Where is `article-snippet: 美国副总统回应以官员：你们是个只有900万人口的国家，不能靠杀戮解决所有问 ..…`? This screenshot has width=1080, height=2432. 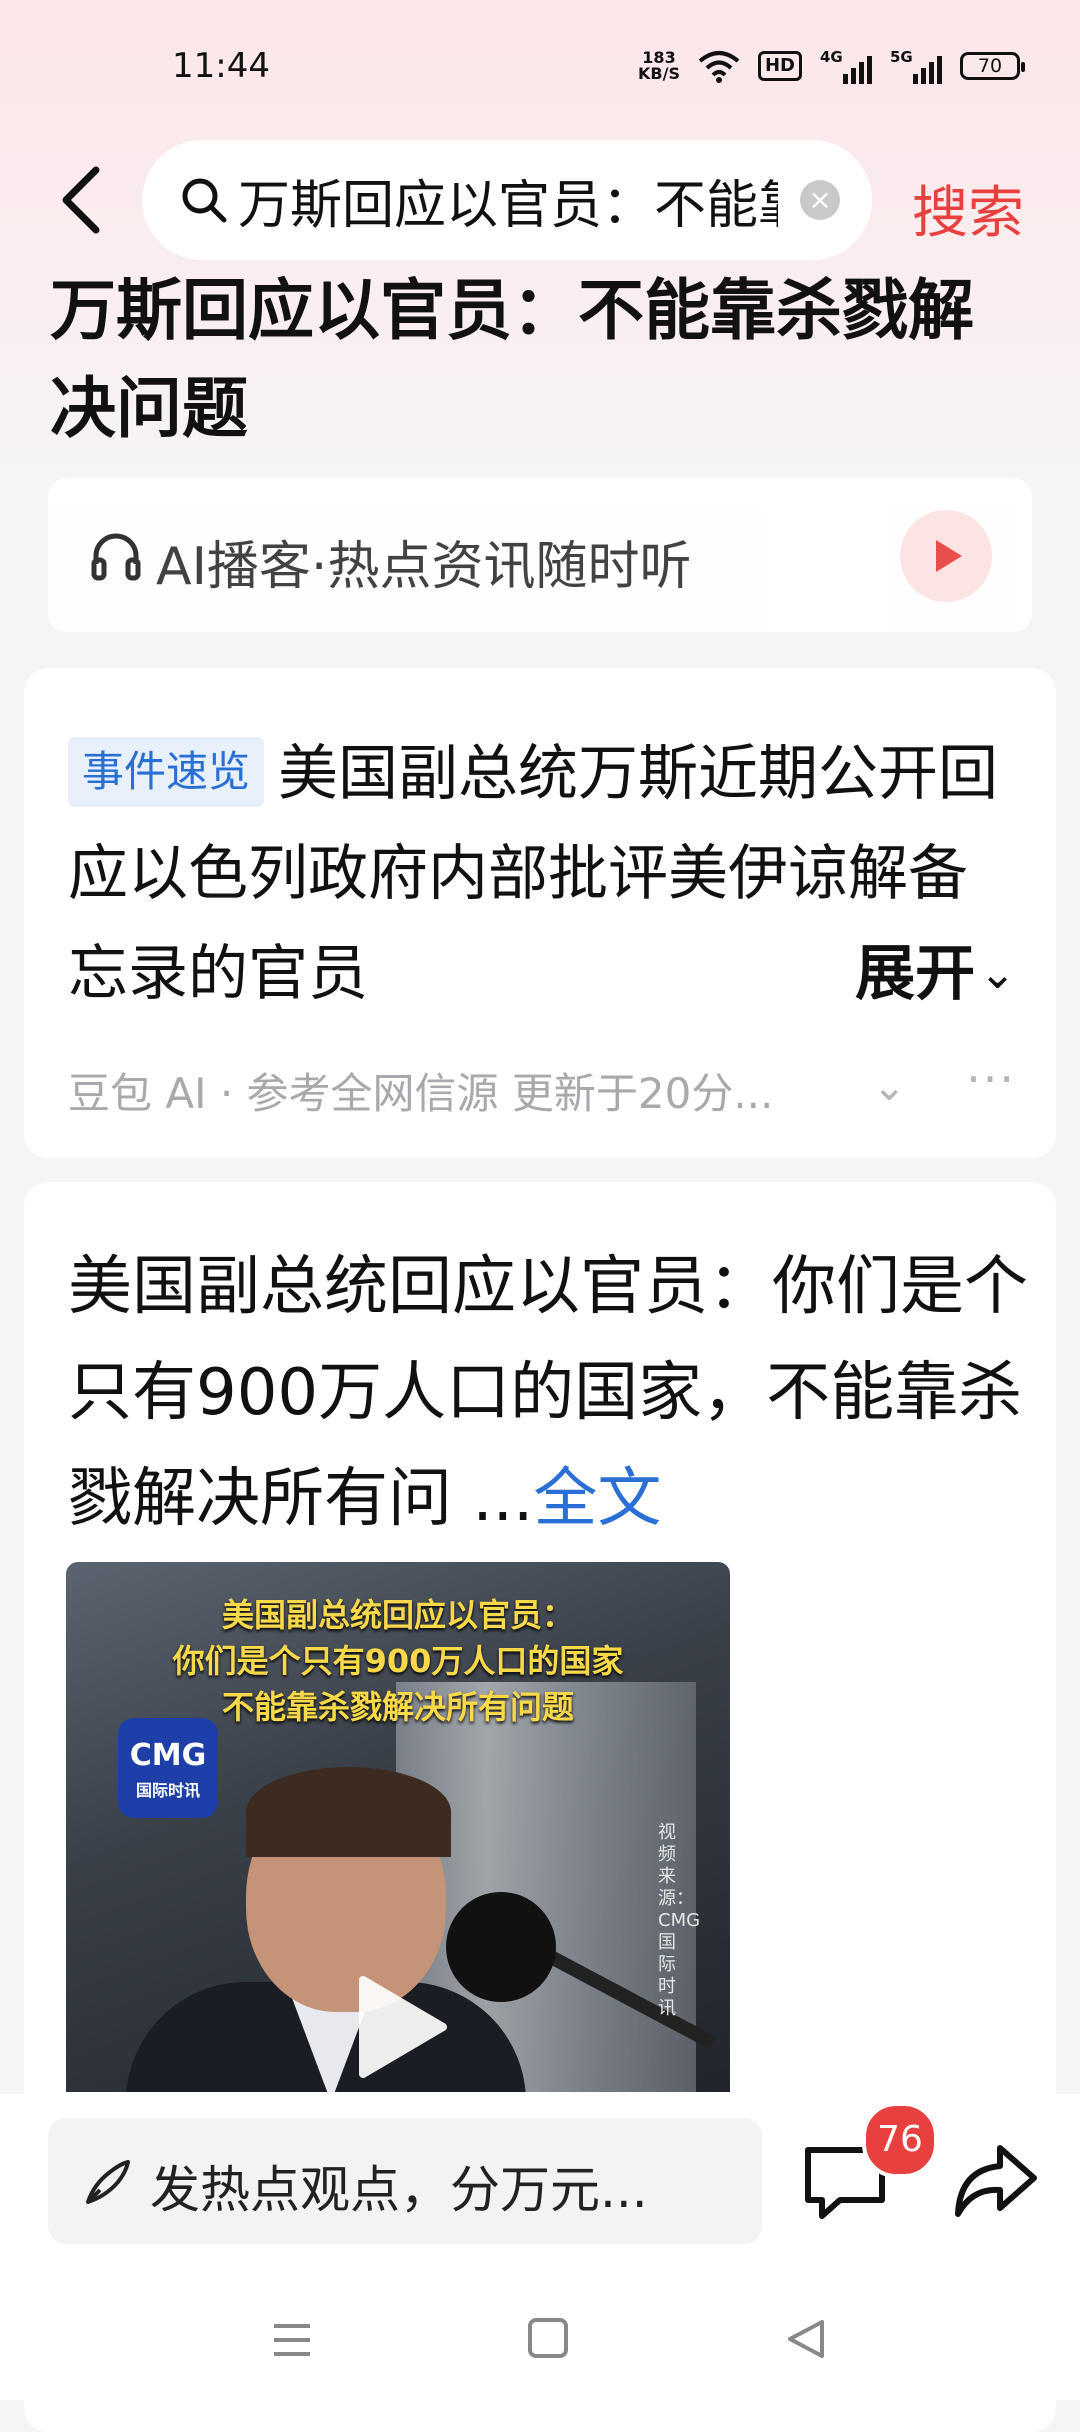
article-snippet: 美国副总统回应以官员：你们是个只有900万人口的国家，不能靠杀戮解决所有问 ..… is located at coordinates (548, 1393).